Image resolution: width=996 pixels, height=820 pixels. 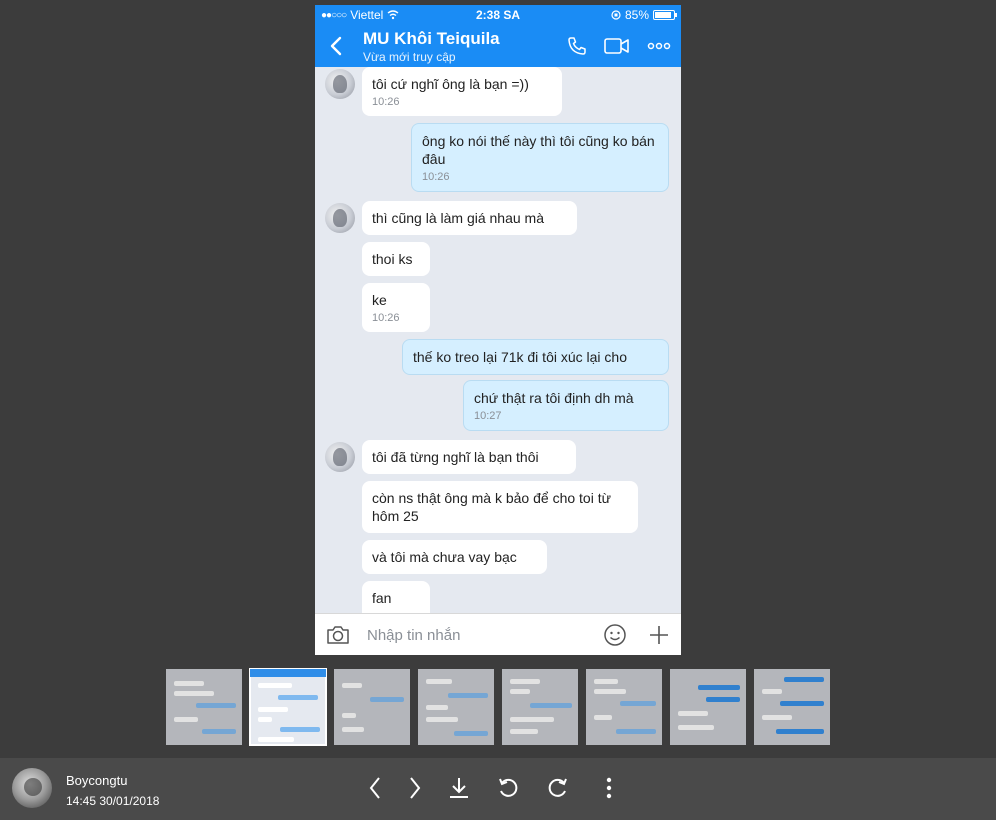 I want to click on rotate-left-icon, so click(x=508, y=787).